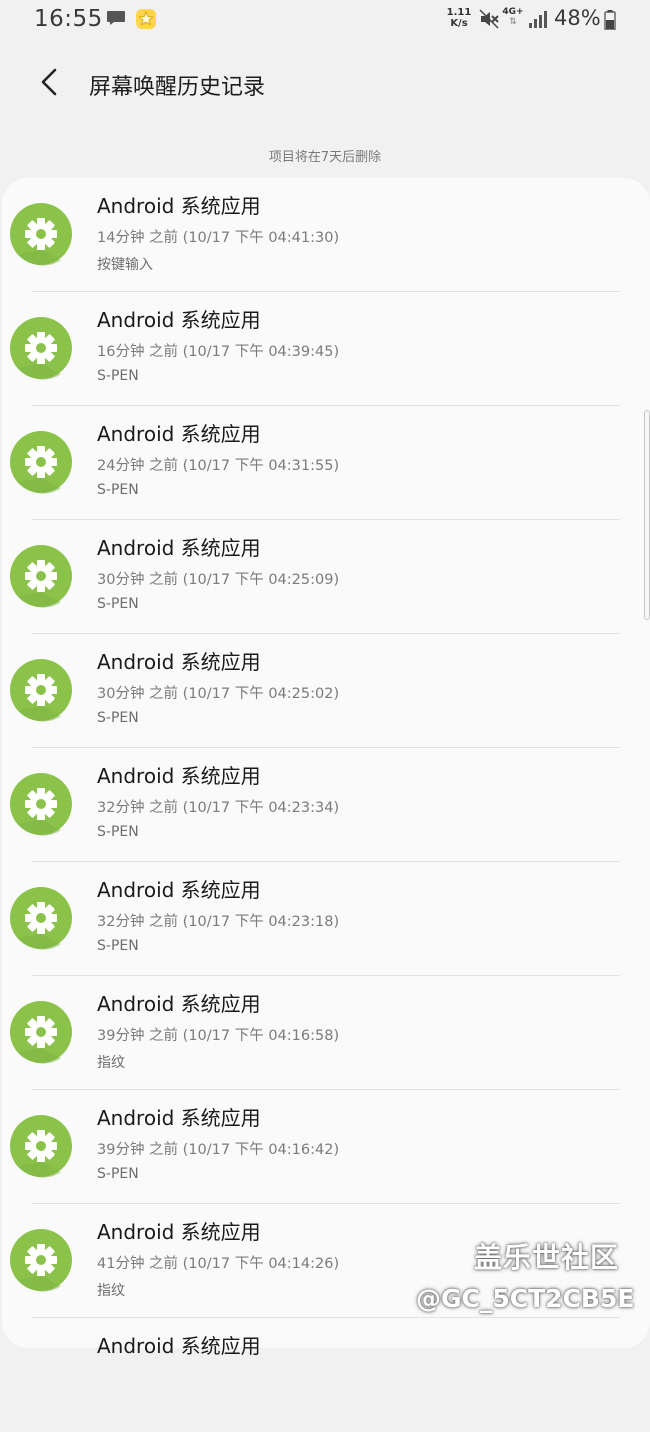 This screenshot has height=1432, width=650. I want to click on status-time: 16:55, so click(68, 19).